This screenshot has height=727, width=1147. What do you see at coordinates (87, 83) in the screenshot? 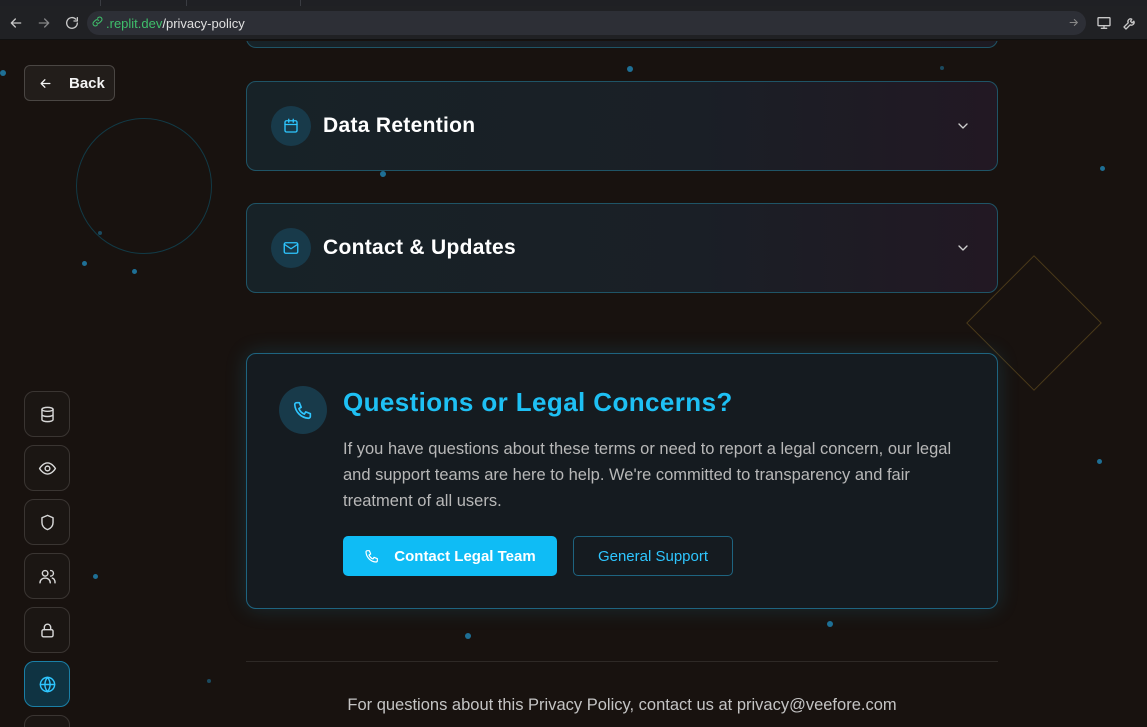
I see `back-button-label: Back` at bounding box center [87, 83].